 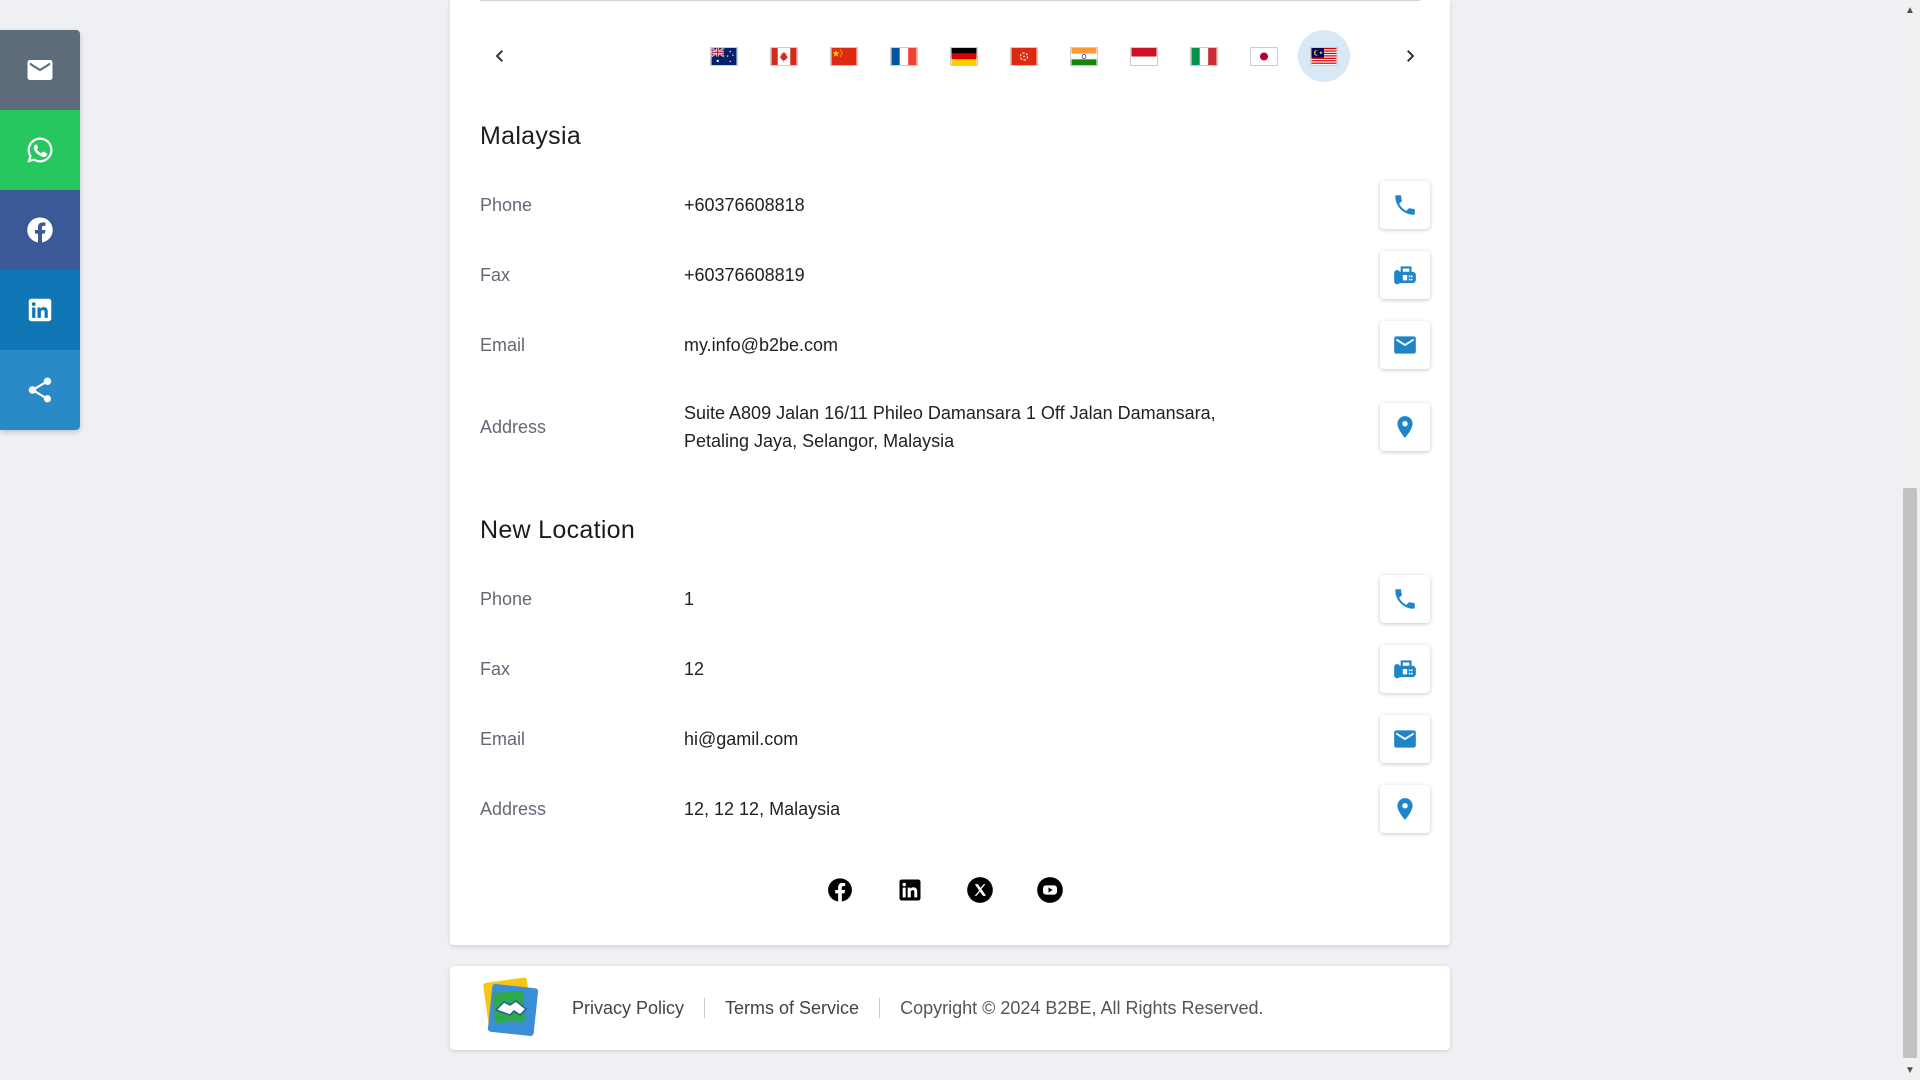 I want to click on scroll-up-arrow-icon: ▲, so click(x=1910, y=10).